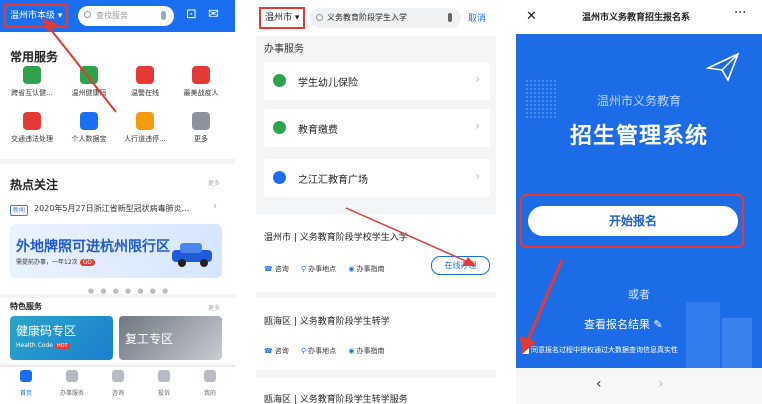  I want to click on result-title: 瓯海区 | 义务教育阶段学生转学, so click(327, 322).